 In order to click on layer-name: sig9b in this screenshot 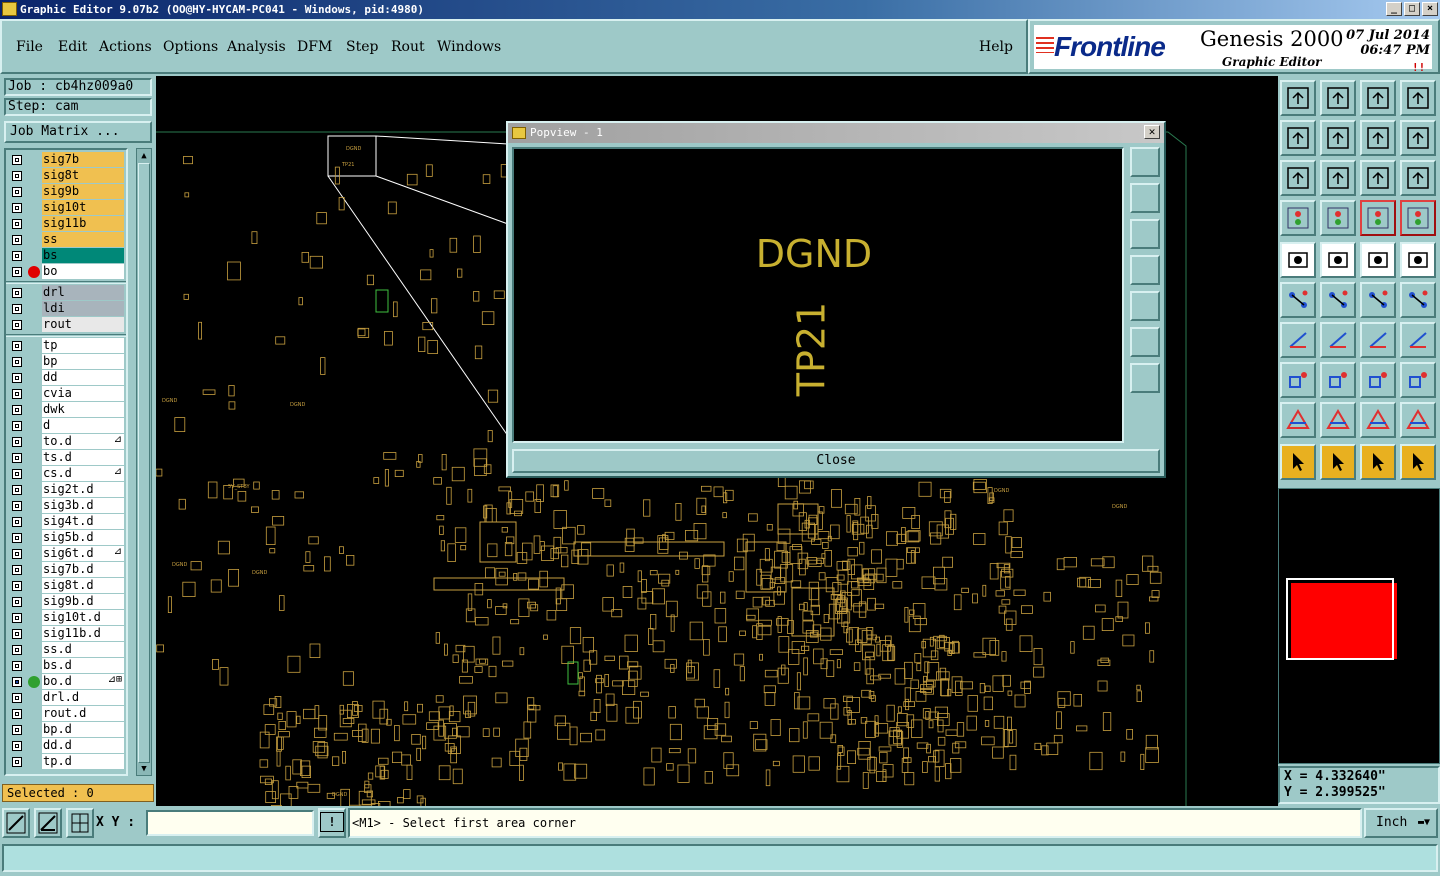, I will do `click(83, 191)`.